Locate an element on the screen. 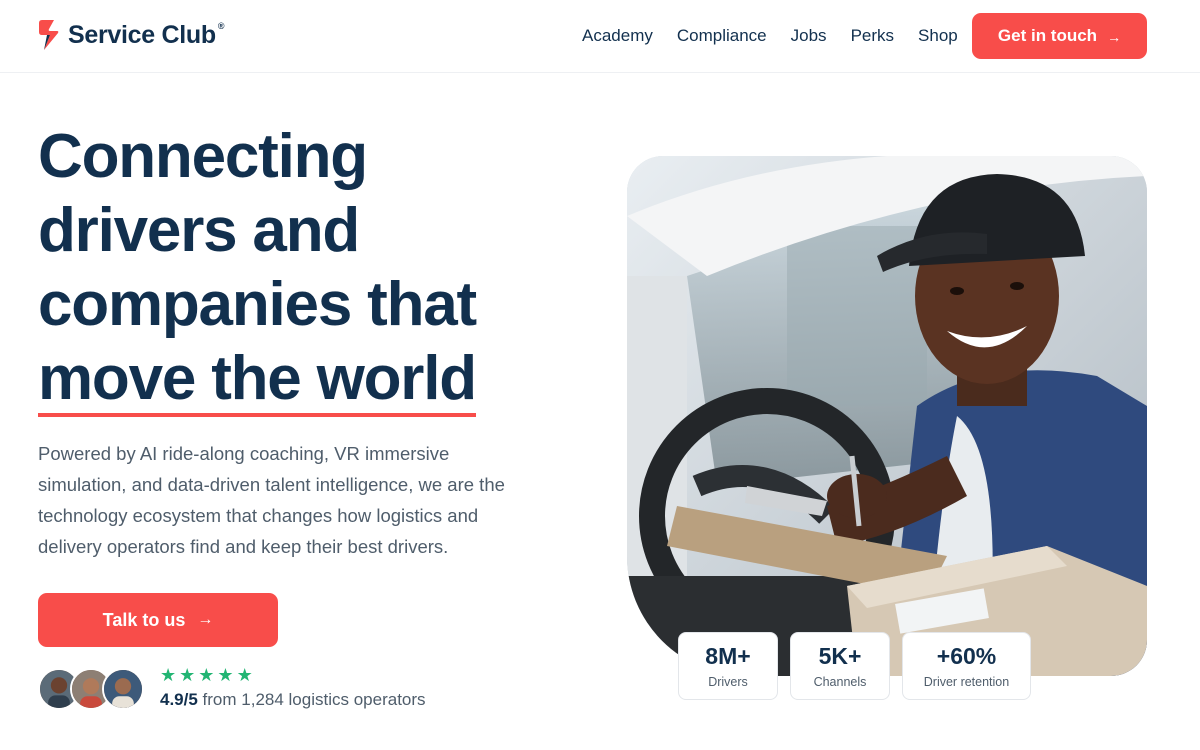  stat-value: 8M+ is located at coordinates (728, 656).